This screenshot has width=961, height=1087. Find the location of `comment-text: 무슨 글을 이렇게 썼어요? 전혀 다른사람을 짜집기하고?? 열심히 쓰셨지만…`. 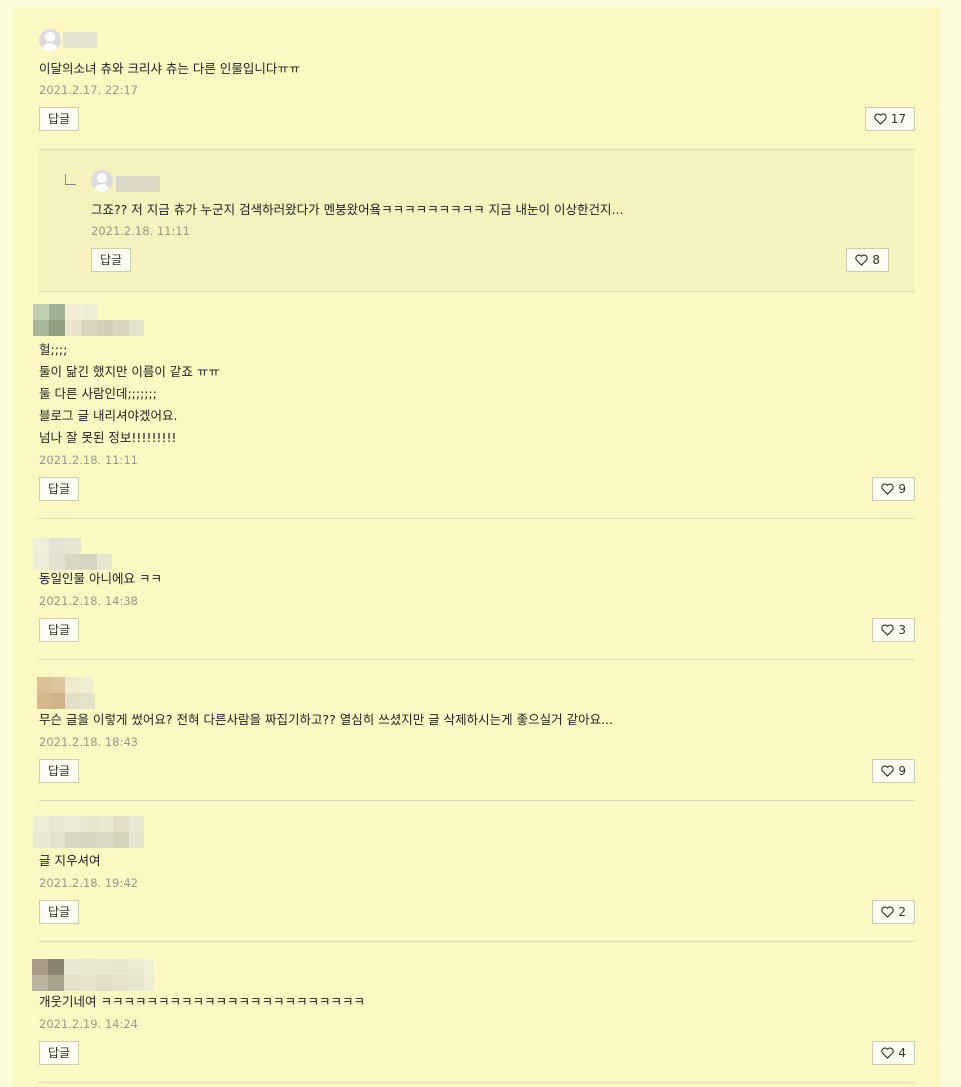

comment-text: 무슨 글을 이렇게 썼어요? 전혀 다른사람을 짜집기하고?? 열심히 쓰셨지만… is located at coordinates (326, 719).